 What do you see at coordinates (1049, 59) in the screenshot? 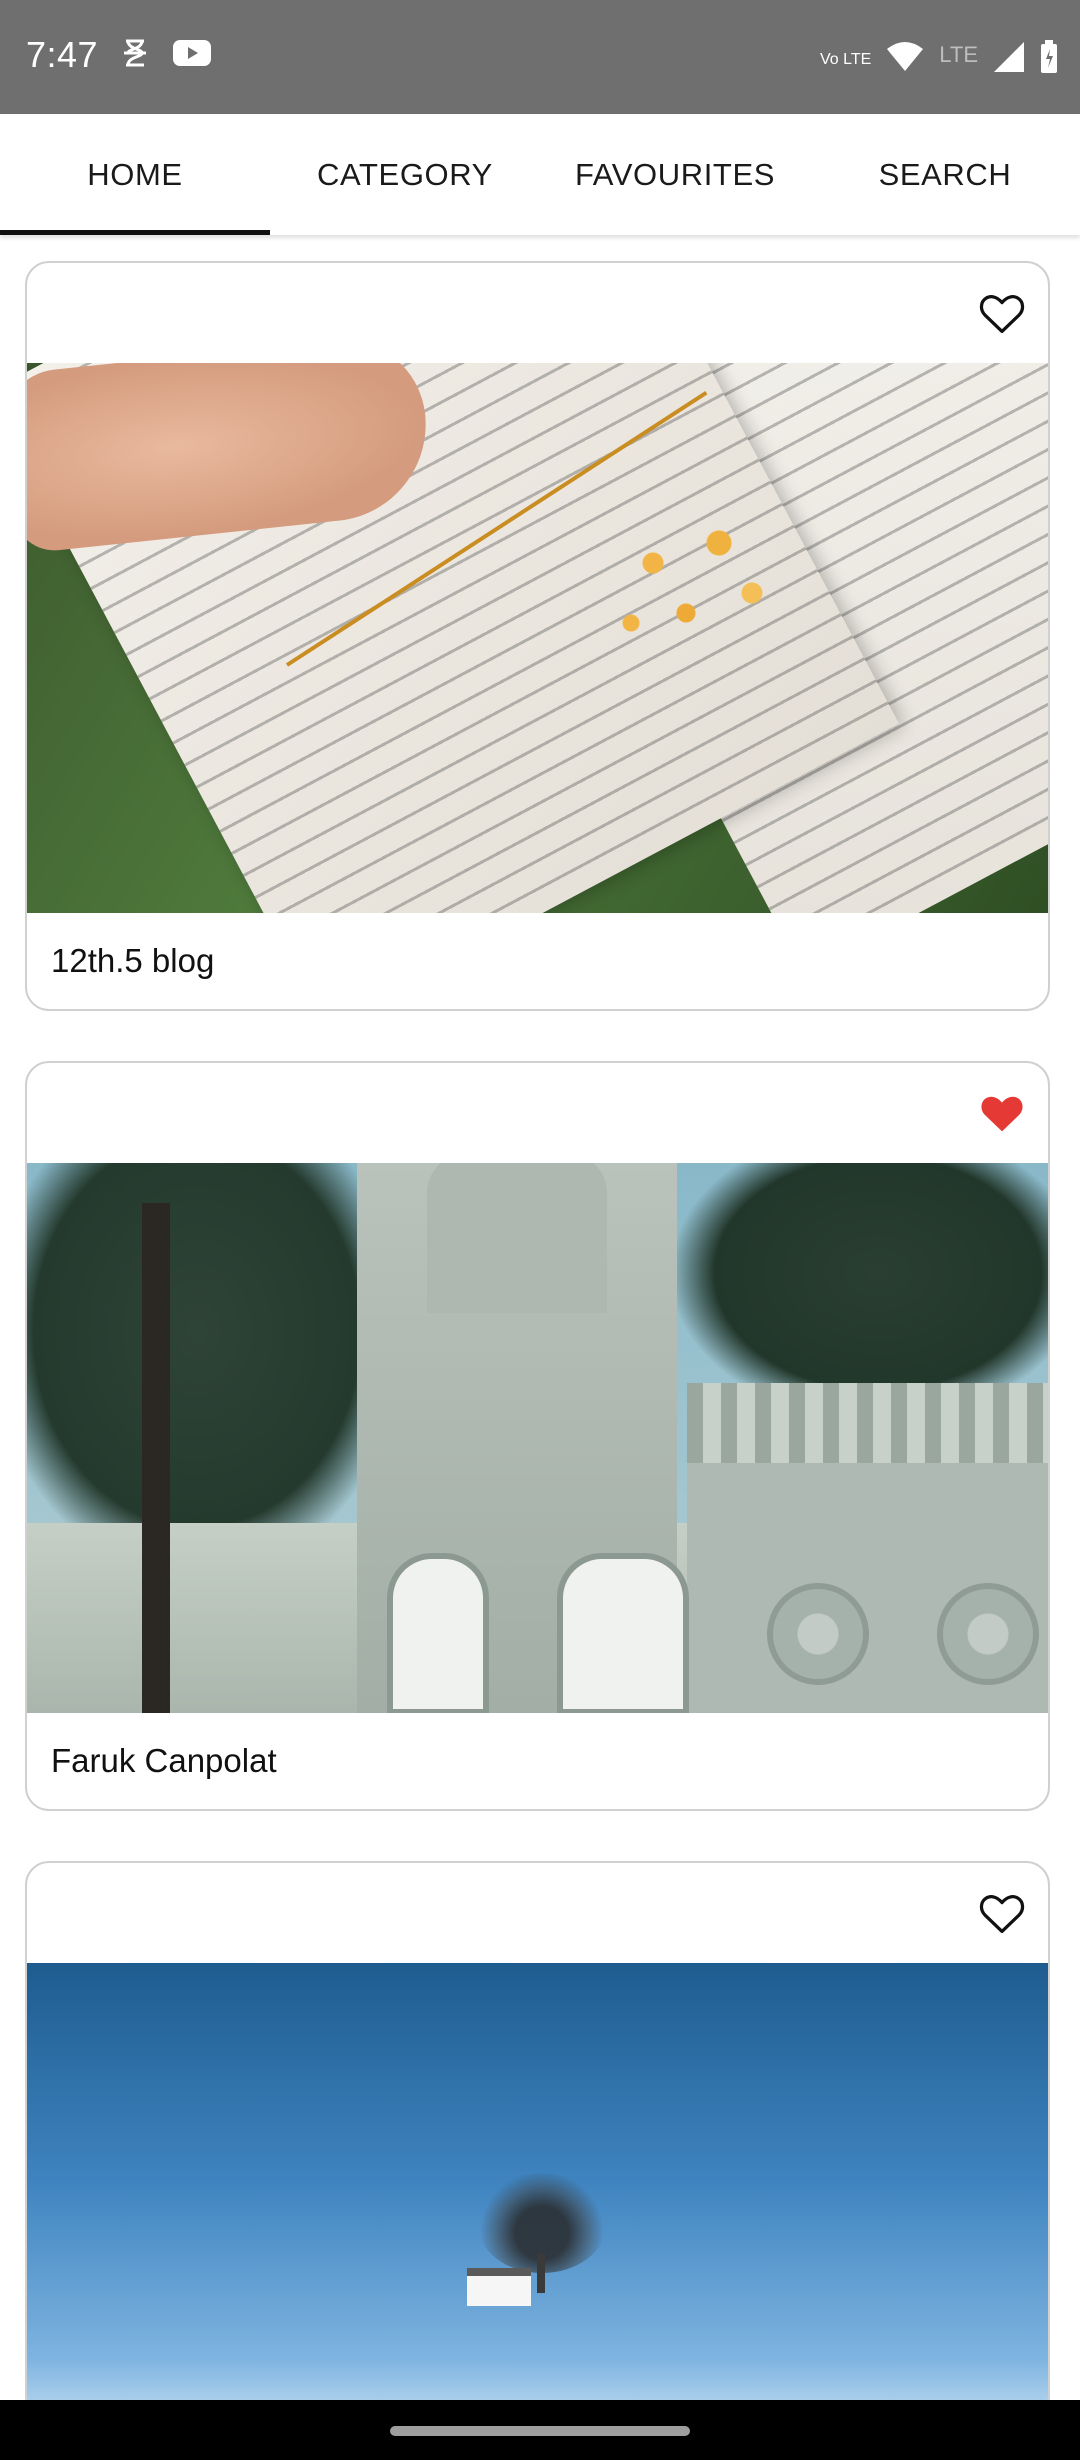
I see `battery-icon` at bounding box center [1049, 59].